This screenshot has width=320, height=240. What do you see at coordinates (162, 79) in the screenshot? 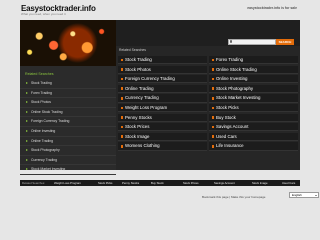
I see `related-link: Foreign Currency Trading` at bounding box center [162, 79].